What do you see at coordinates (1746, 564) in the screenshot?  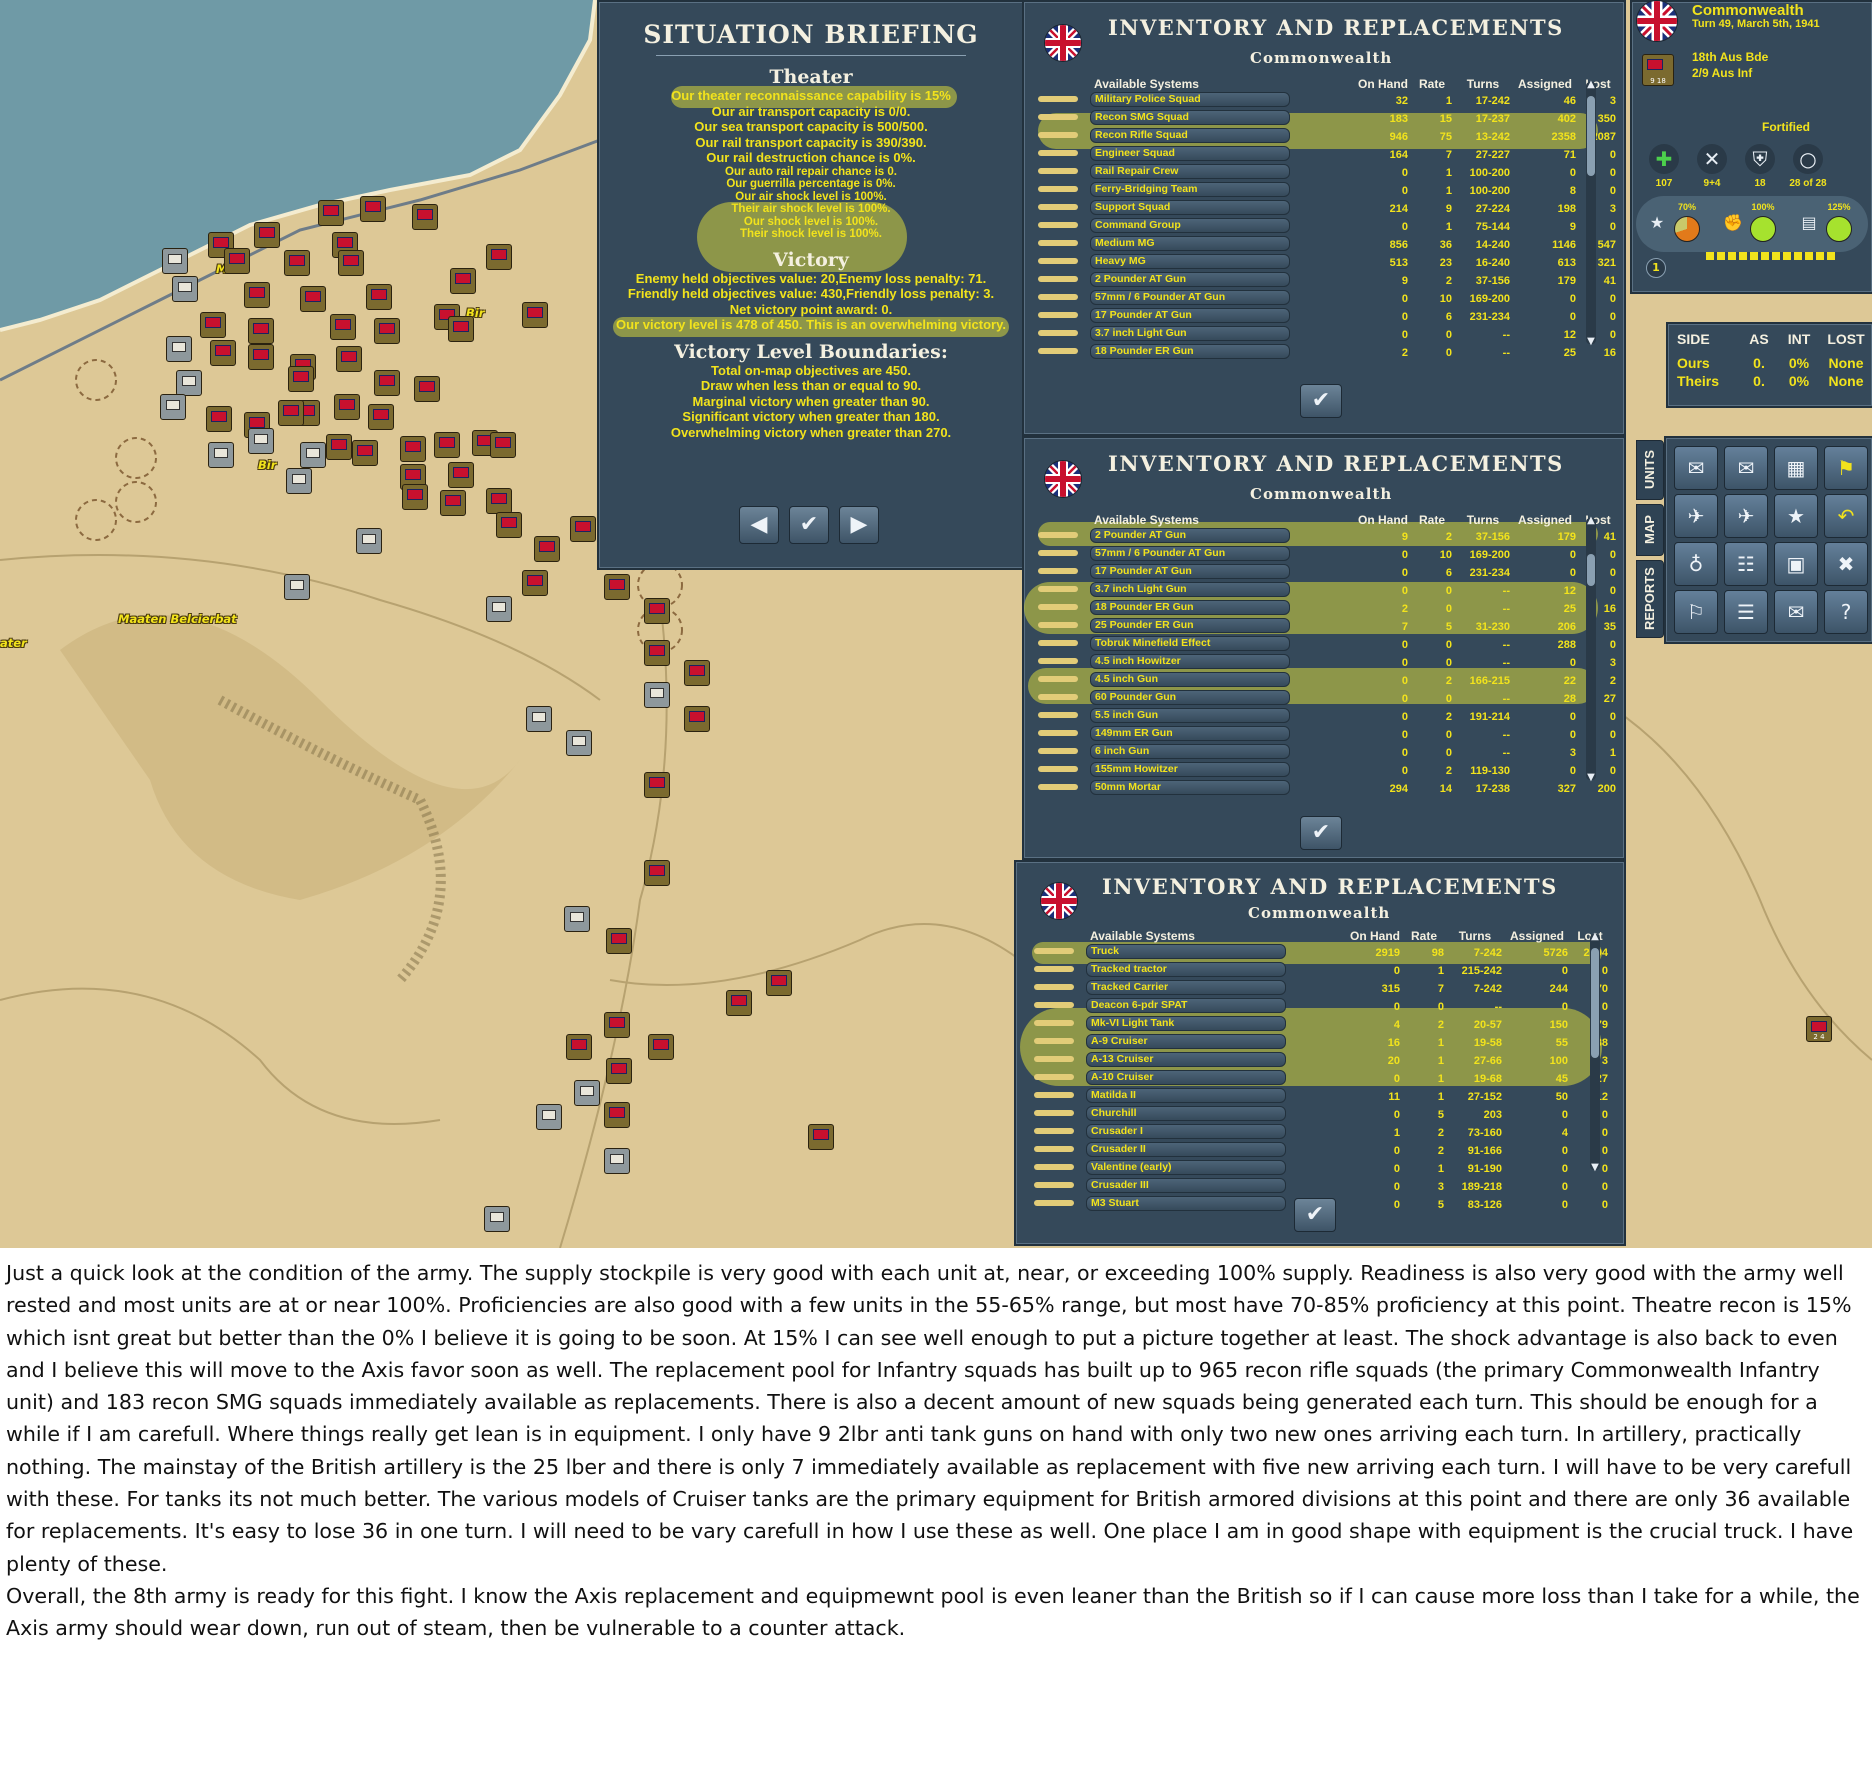 I see `formation-button: ☷` at bounding box center [1746, 564].